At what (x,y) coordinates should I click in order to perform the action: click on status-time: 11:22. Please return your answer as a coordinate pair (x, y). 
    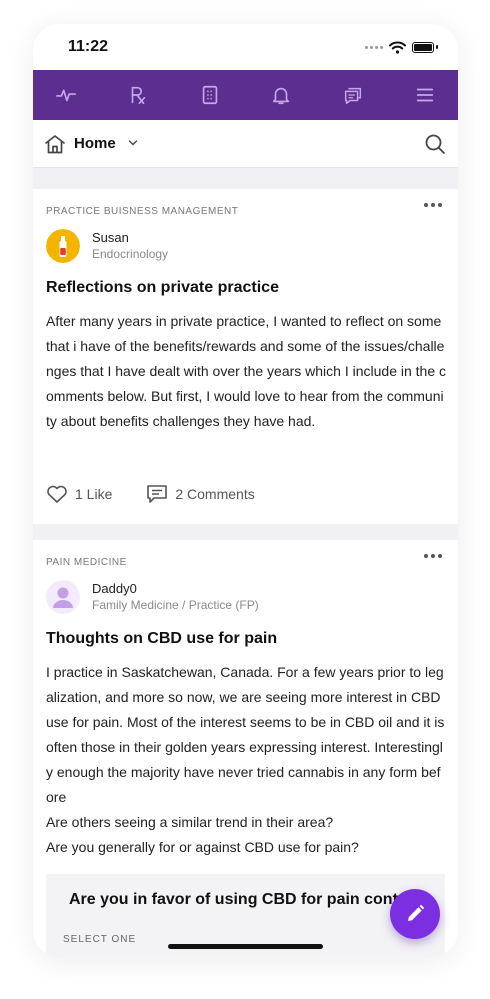
    Looking at the image, I should click on (88, 46).